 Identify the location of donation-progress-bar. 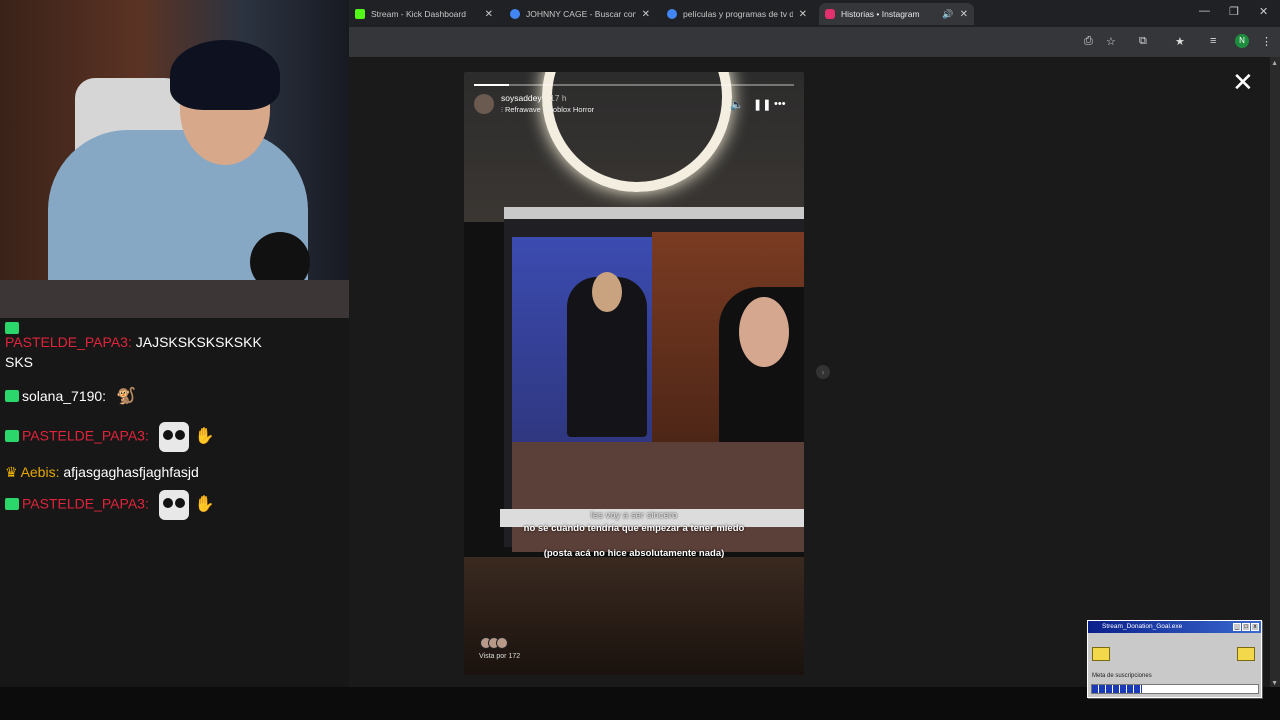
(1175, 689).